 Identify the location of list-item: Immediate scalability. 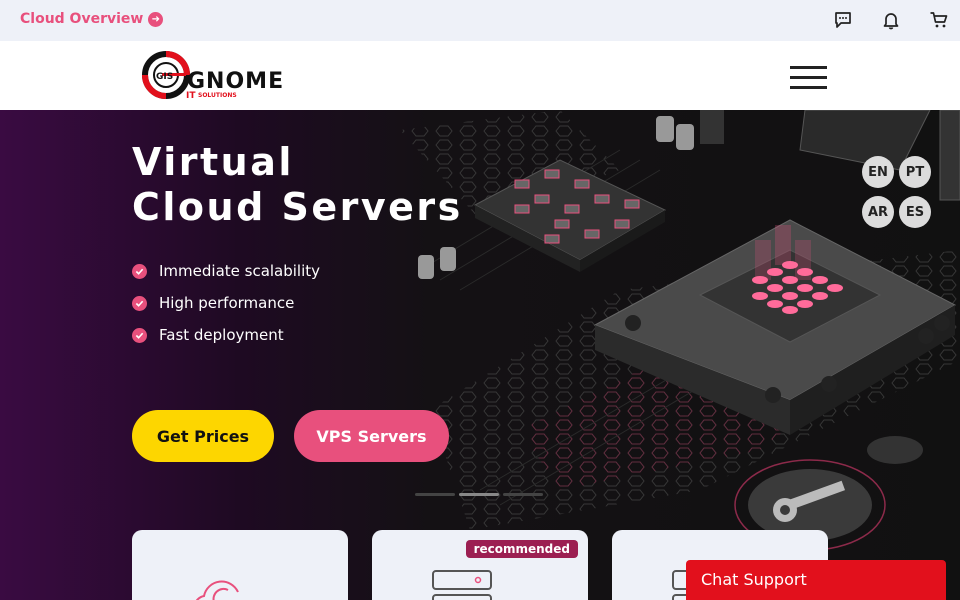
(226, 271).